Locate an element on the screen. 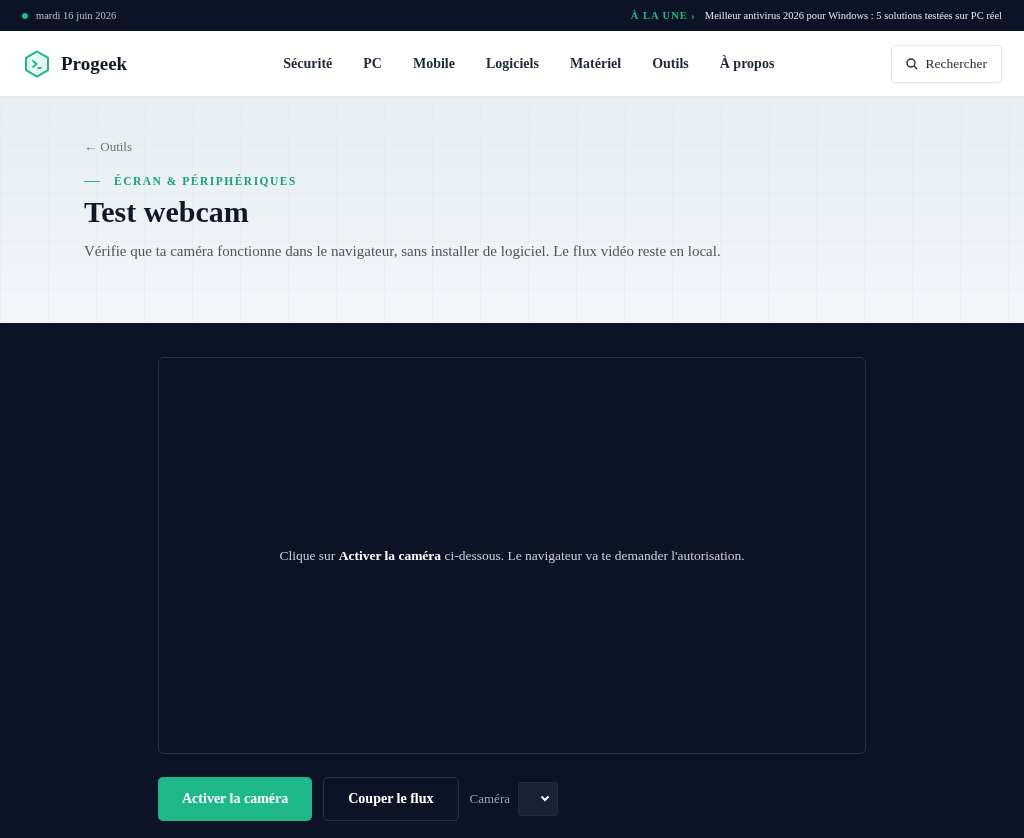 This screenshot has height=838, width=1024. chevron-down-icon is located at coordinates (545, 798).